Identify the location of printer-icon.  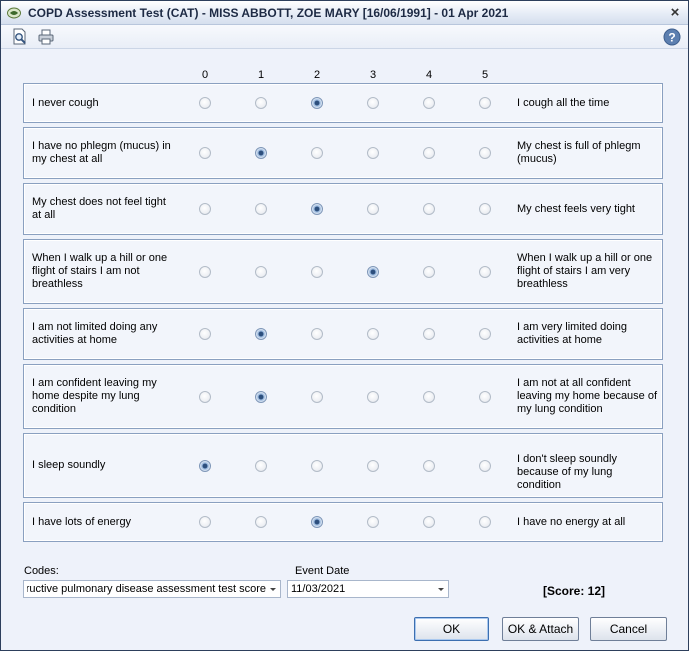
(46, 37).